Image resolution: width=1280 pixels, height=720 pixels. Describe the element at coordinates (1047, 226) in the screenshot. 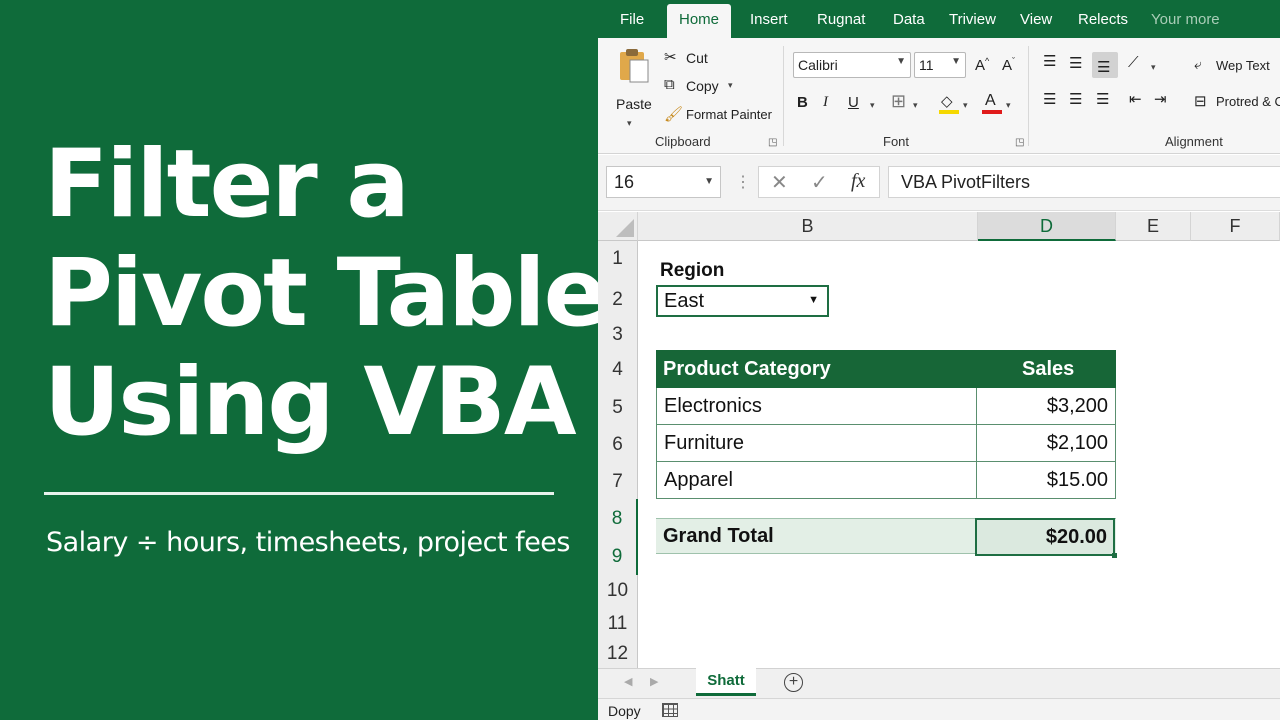

I see `column-header-d: D` at that location.